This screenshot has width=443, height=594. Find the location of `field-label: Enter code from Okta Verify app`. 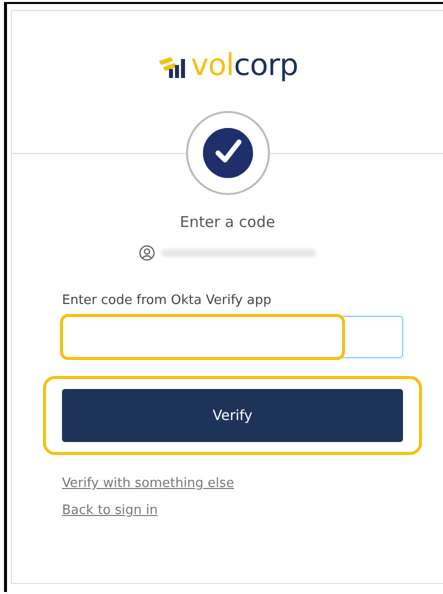

field-label: Enter code from Okta Verify app is located at coordinates (167, 300).